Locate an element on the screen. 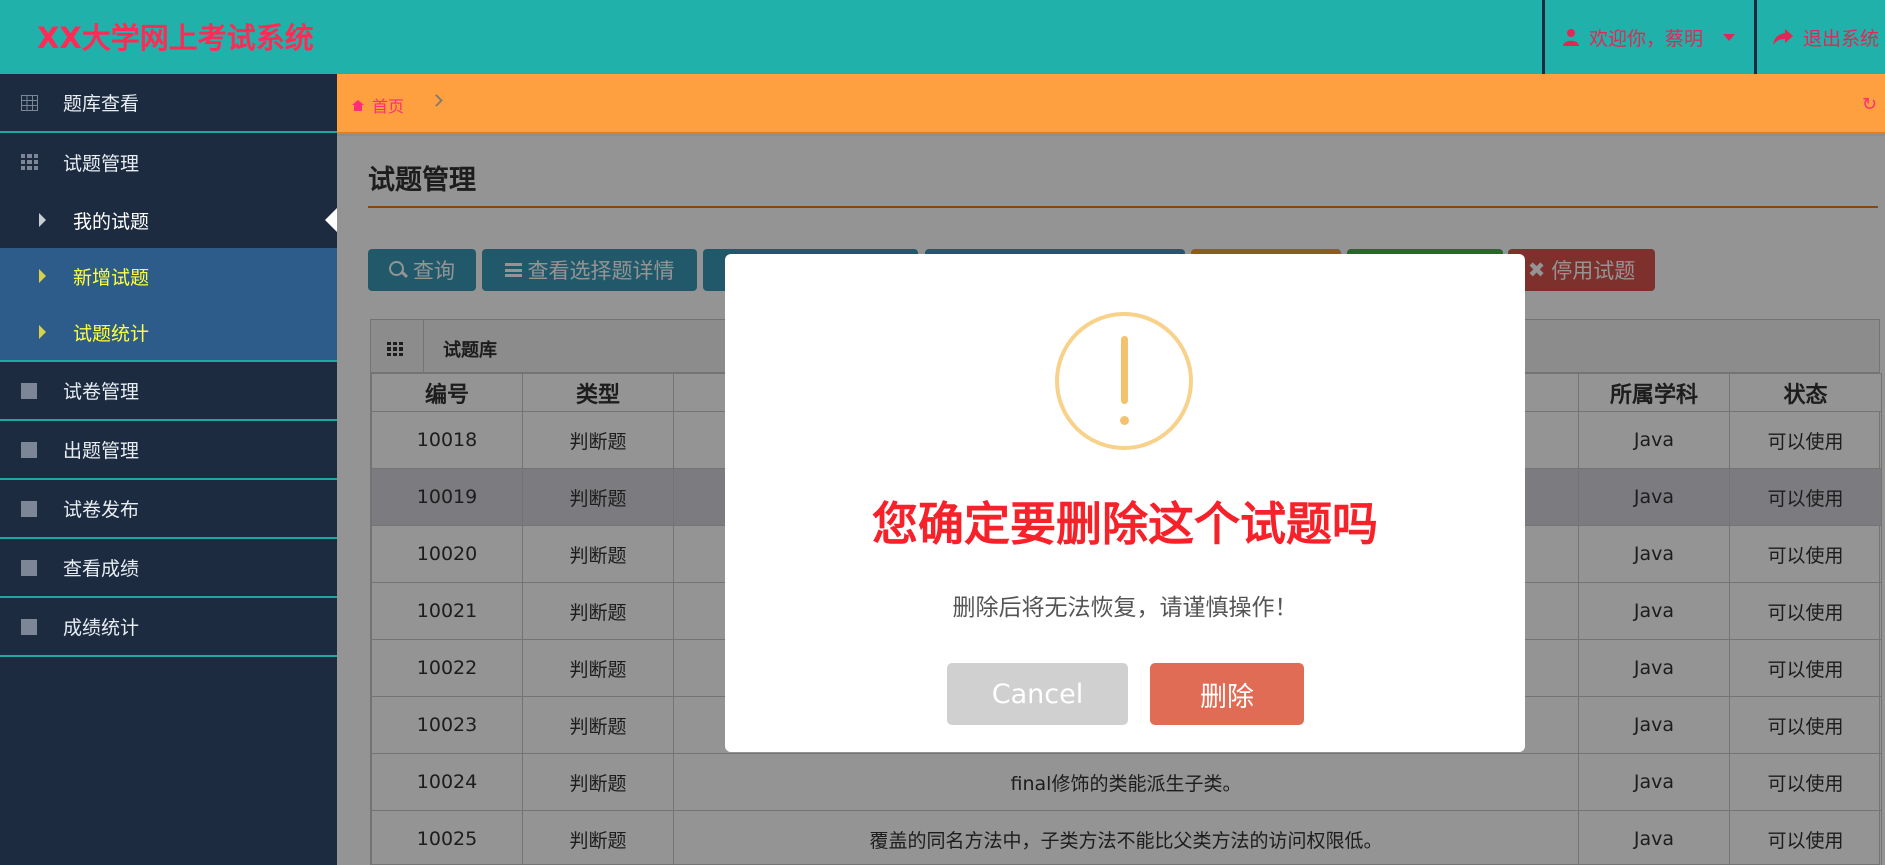  sidebar-subitem-label: 我的试题 is located at coordinates (111, 221).